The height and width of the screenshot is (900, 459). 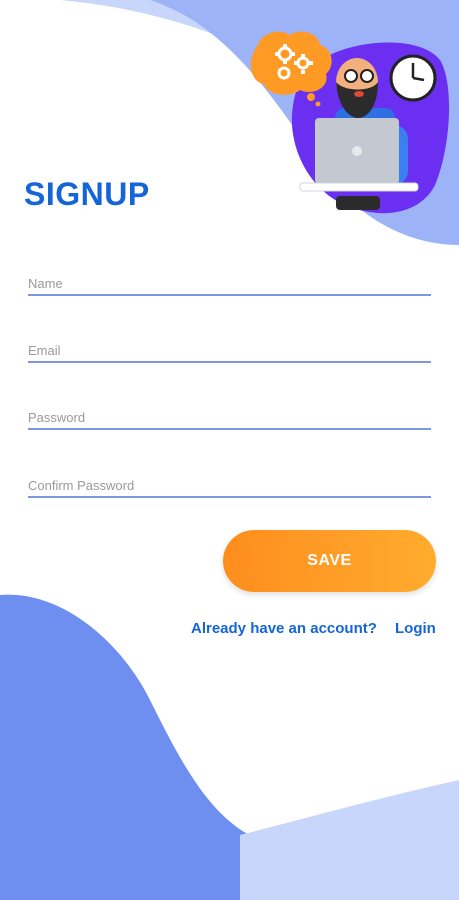 What do you see at coordinates (87, 194) in the screenshot?
I see `page-title: SIGNUP` at bounding box center [87, 194].